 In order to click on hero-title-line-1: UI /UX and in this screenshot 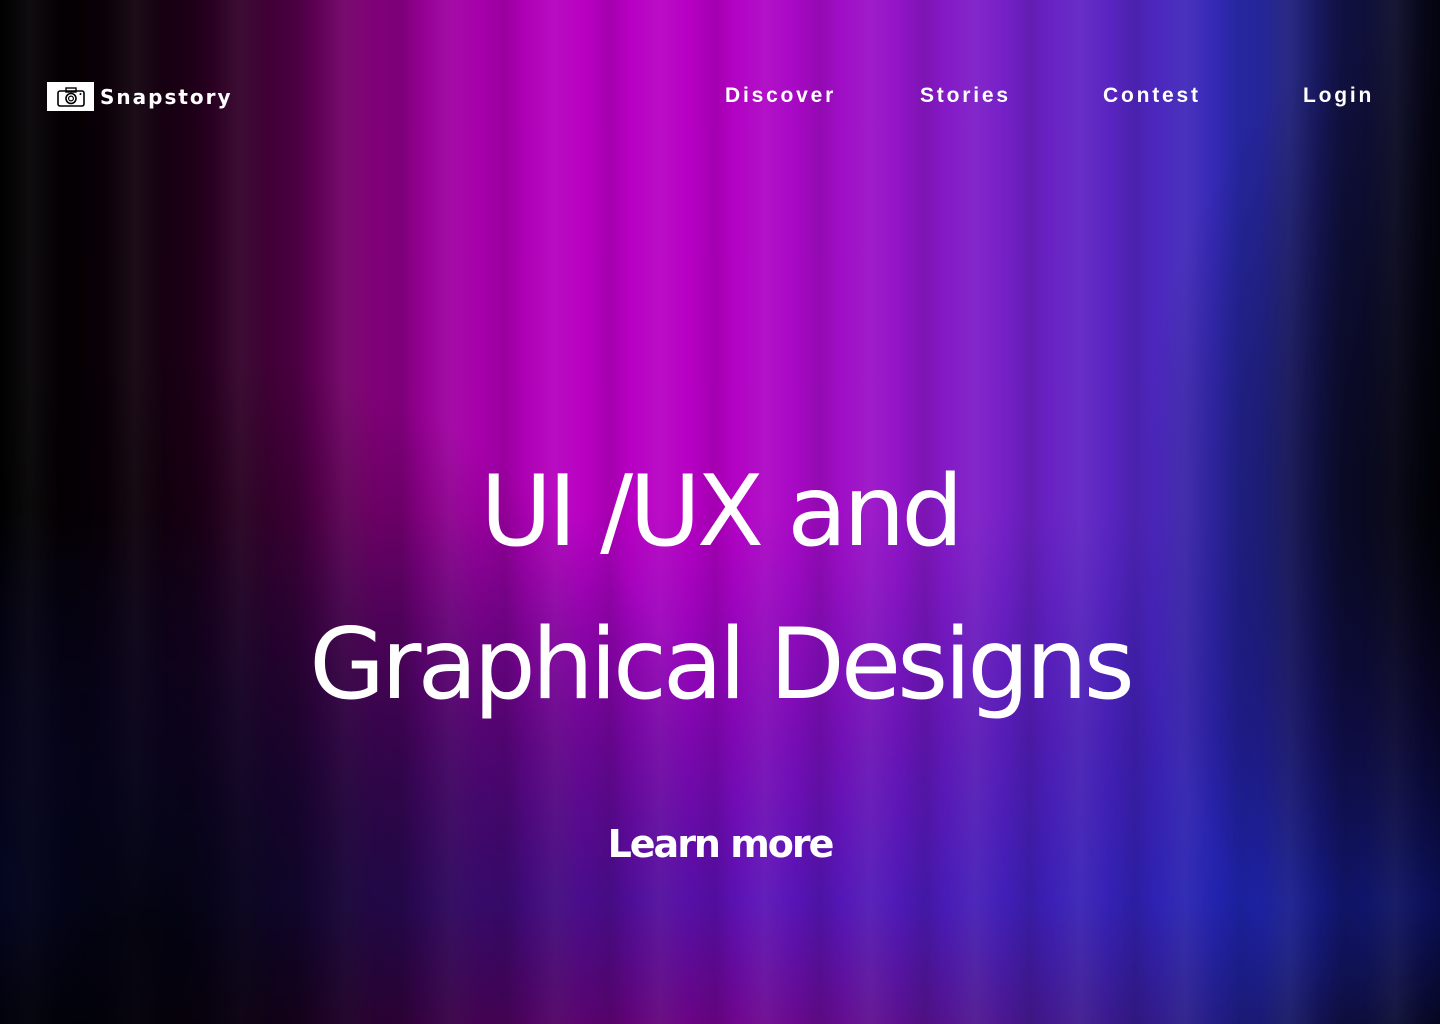, I will do `click(721, 512)`.